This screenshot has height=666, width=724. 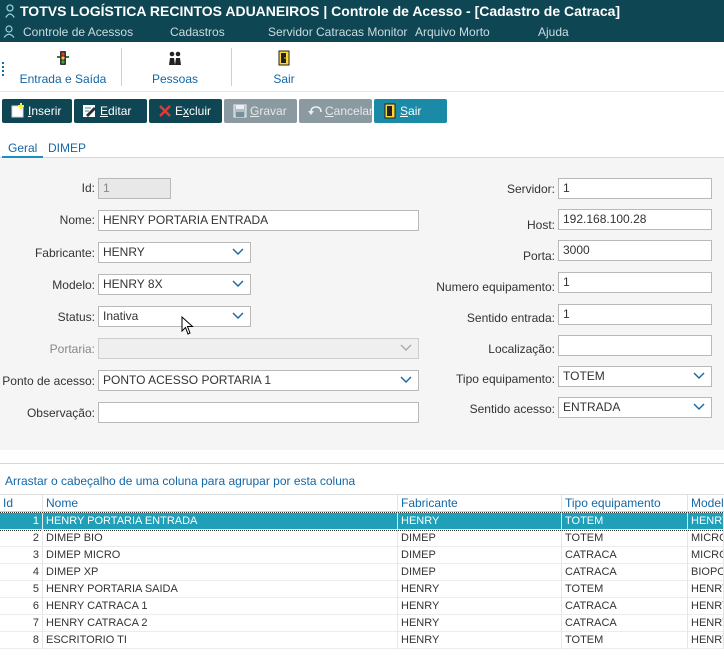 What do you see at coordinates (284, 58) in the screenshot?
I see `exit-door-icon` at bounding box center [284, 58].